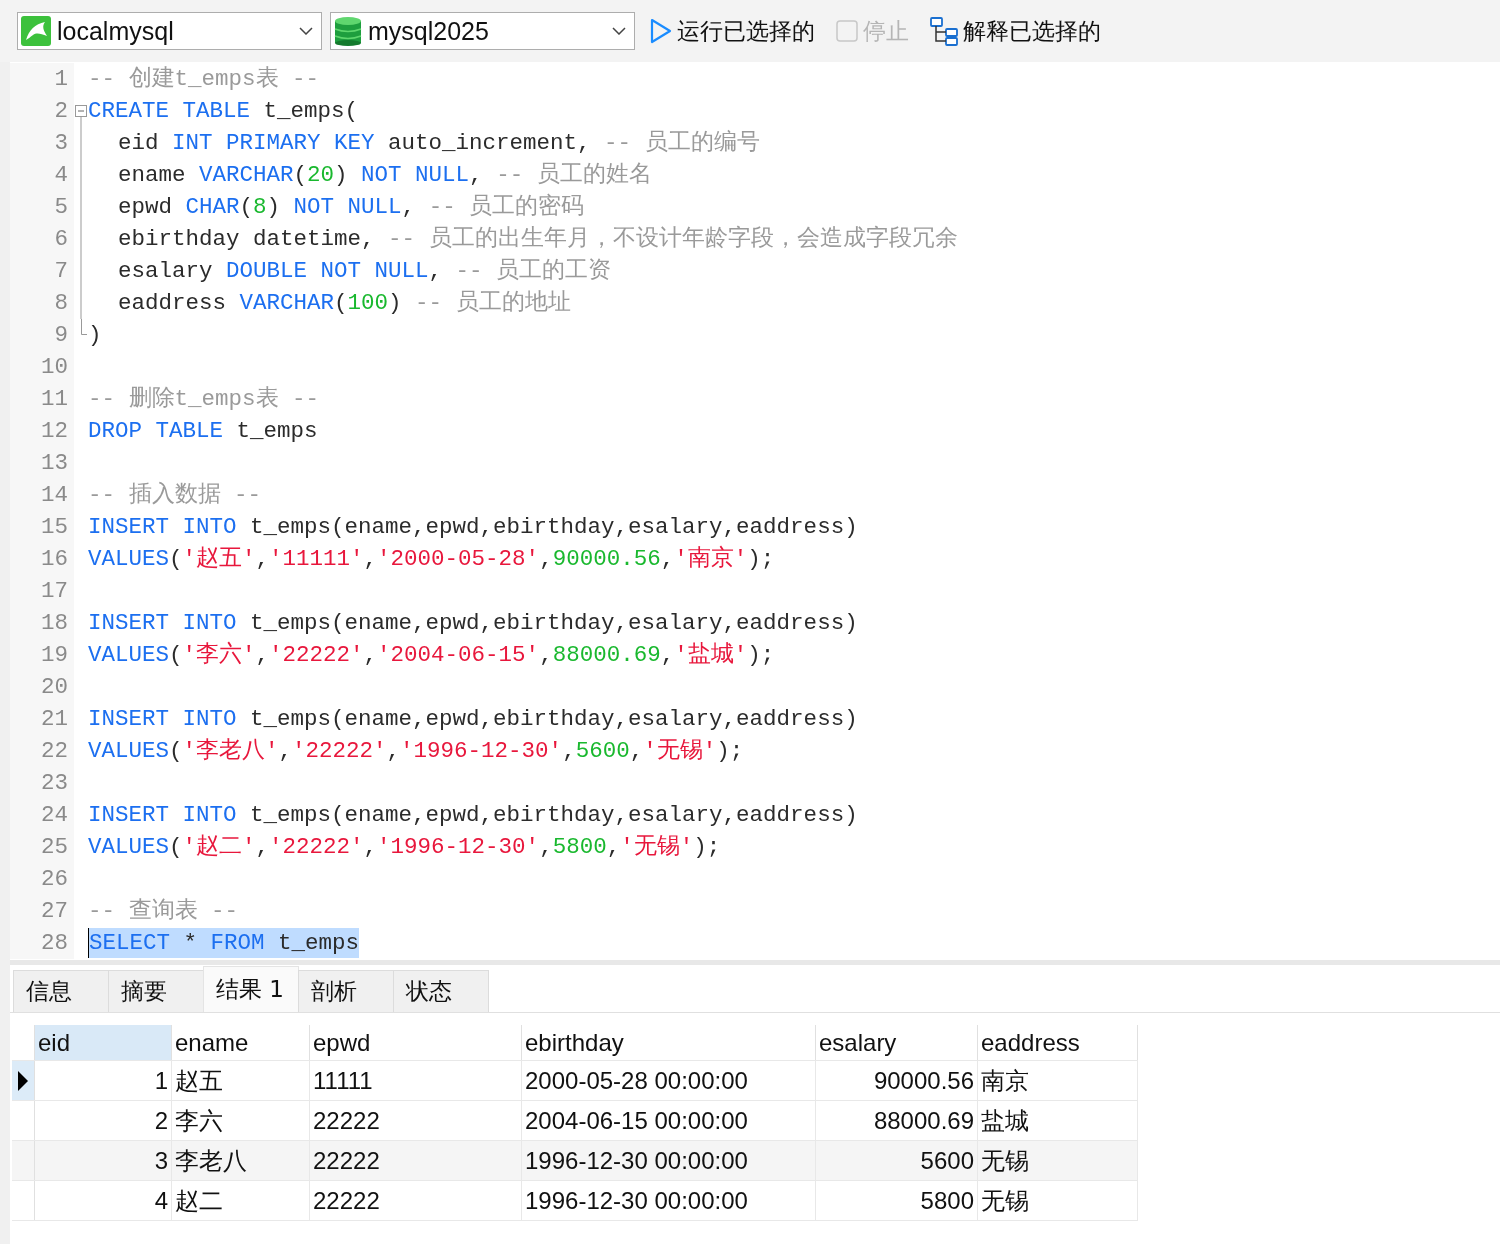  I want to click on code-keyword: INSERT INTO, so click(162, 815).